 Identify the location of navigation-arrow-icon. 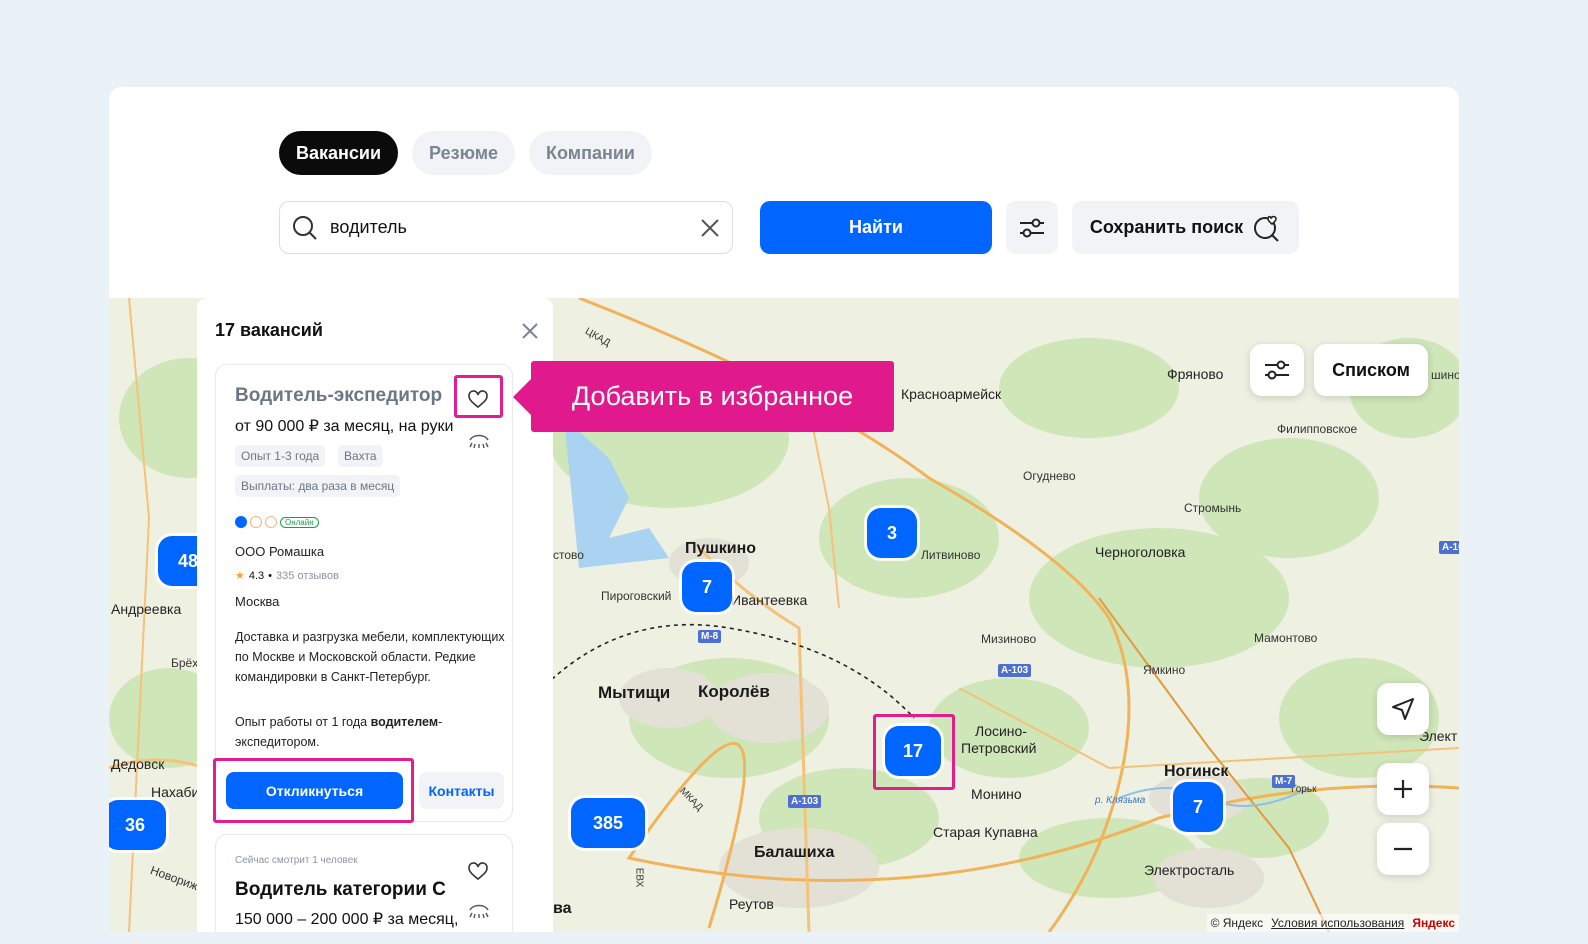
(1403, 709).